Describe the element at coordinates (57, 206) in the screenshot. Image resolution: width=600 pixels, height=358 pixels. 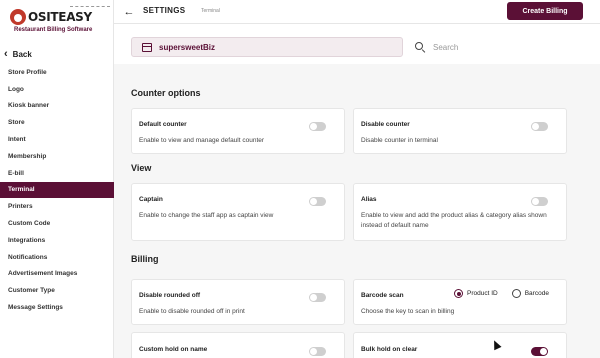
I see `sidebar-item-printers: Printers` at that location.